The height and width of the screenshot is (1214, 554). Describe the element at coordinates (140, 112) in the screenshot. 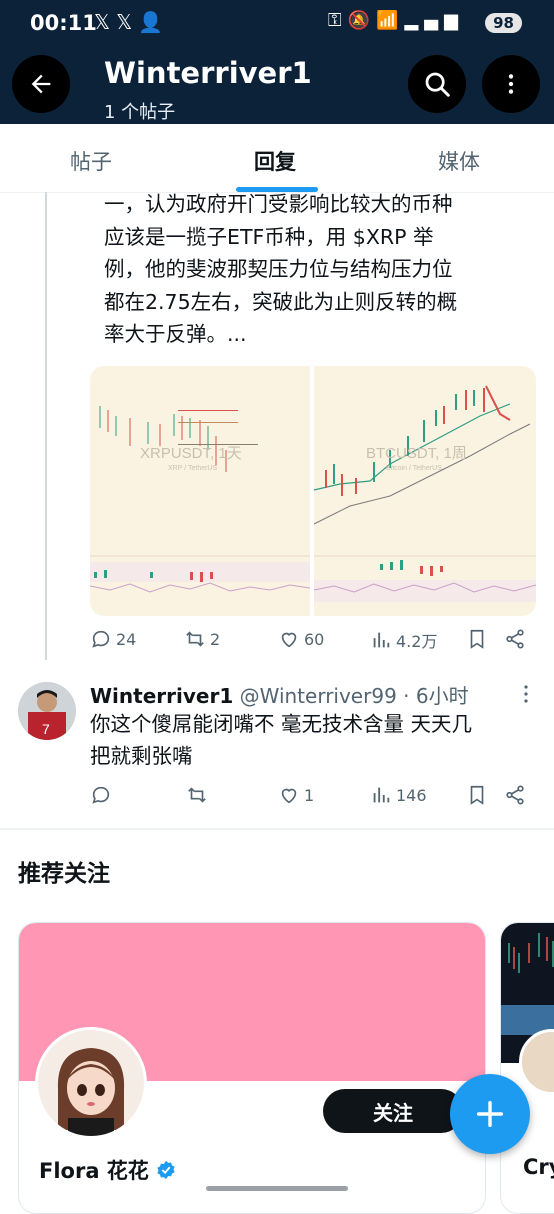

I see `post-count: 1 个帖子` at that location.